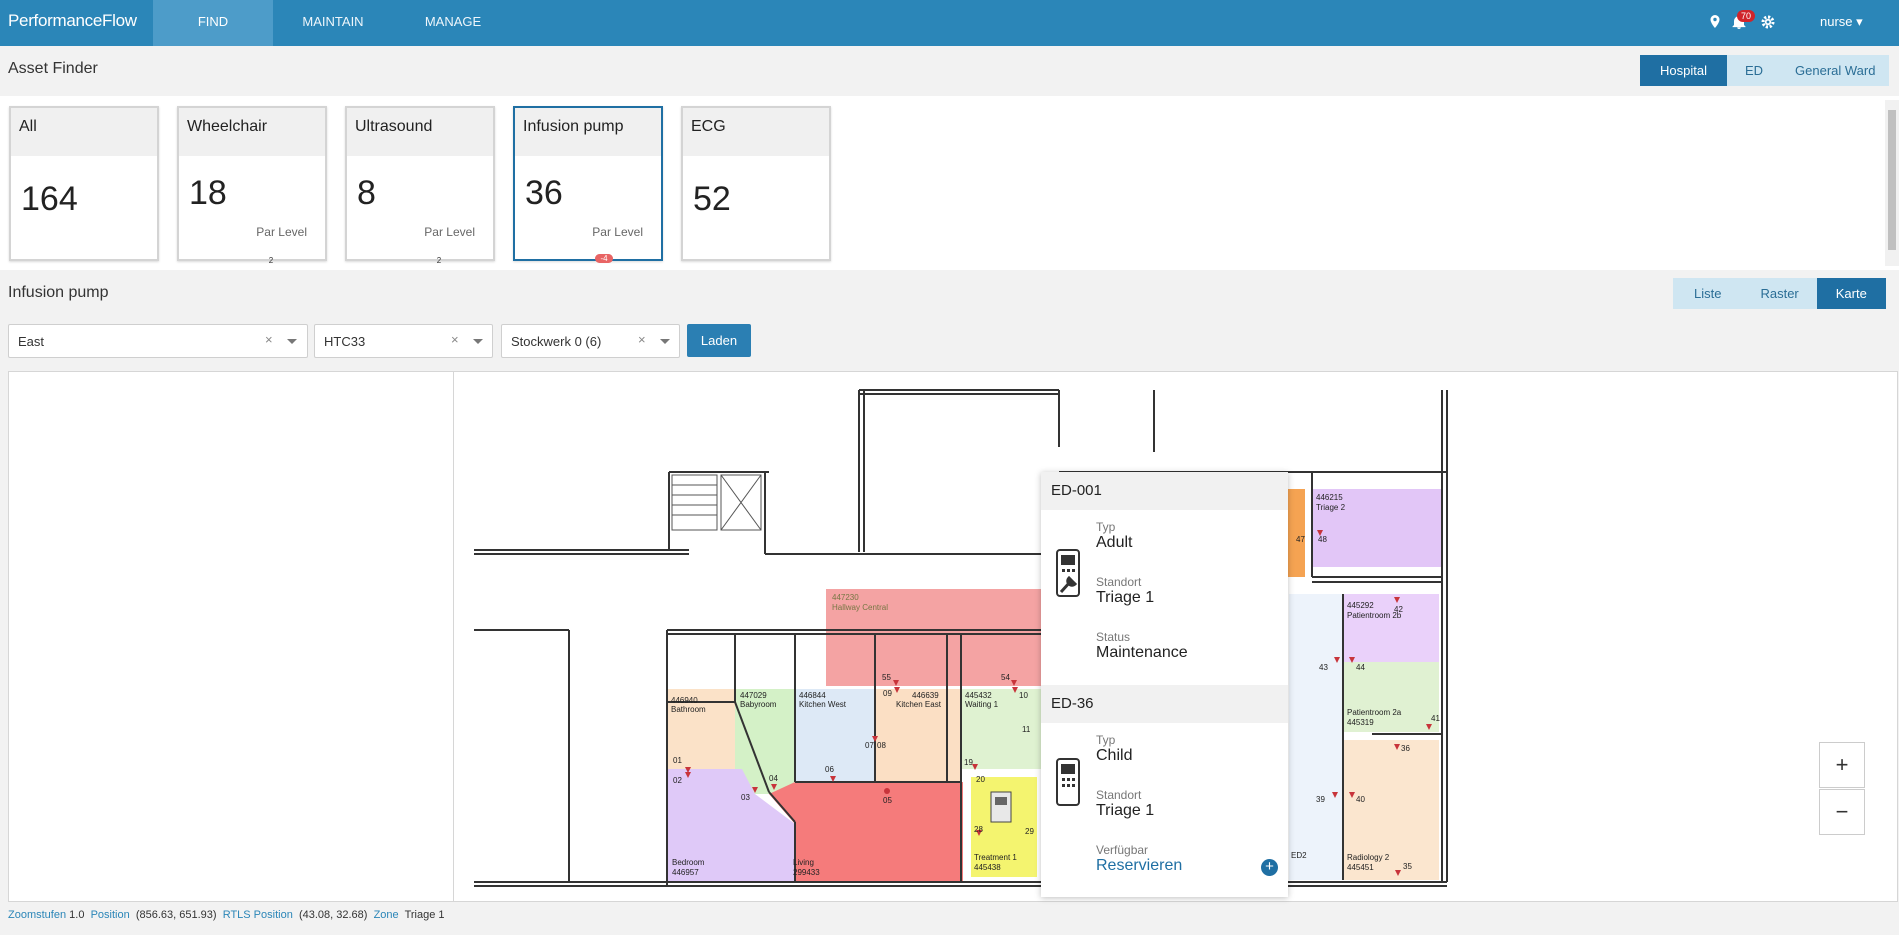  Describe the element at coordinates (158, 341) in the screenshot. I see `building-select: East ×` at that location.